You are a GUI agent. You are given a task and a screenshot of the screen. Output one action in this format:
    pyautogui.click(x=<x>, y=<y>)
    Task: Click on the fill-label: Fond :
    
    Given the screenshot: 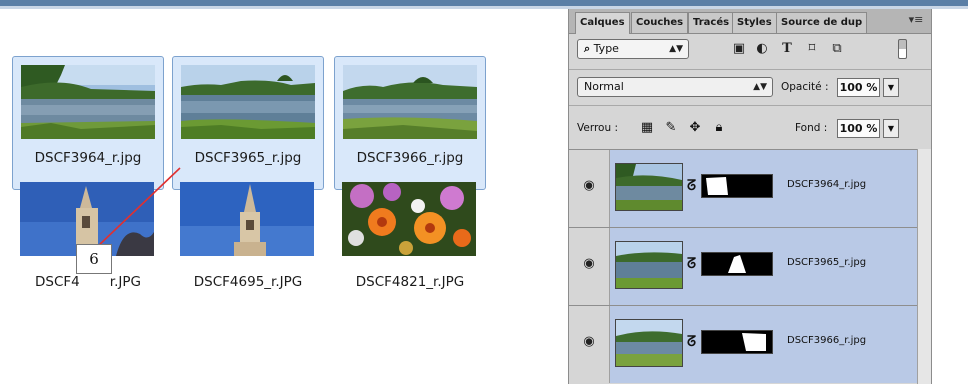 What is the action you would take?
    pyautogui.click(x=811, y=128)
    